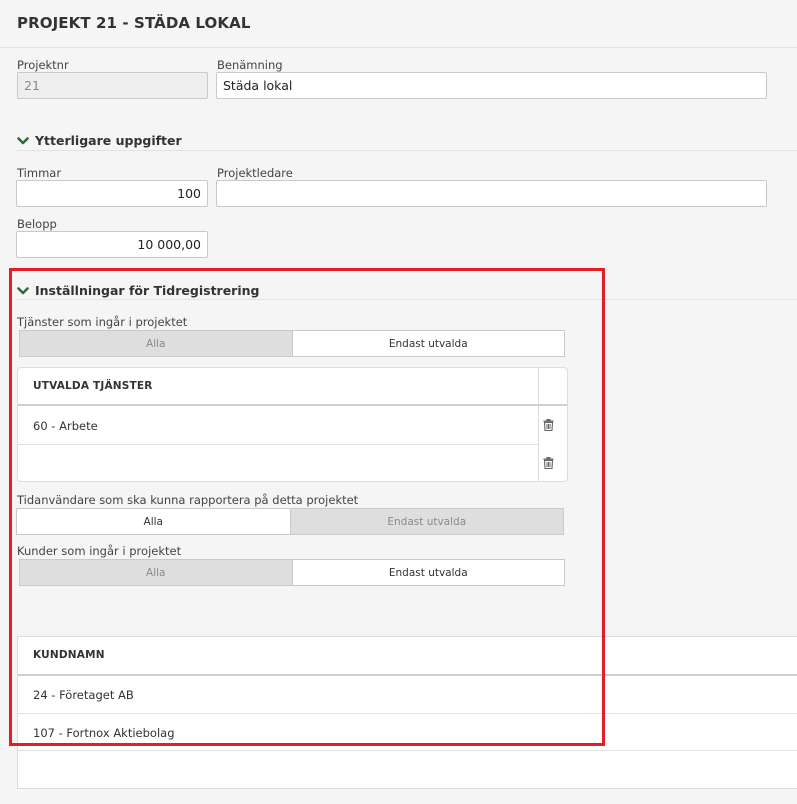  What do you see at coordinates (23, 140) in the screenshot?
I see `chevron-down-icon` at bounding box center [23, 140].